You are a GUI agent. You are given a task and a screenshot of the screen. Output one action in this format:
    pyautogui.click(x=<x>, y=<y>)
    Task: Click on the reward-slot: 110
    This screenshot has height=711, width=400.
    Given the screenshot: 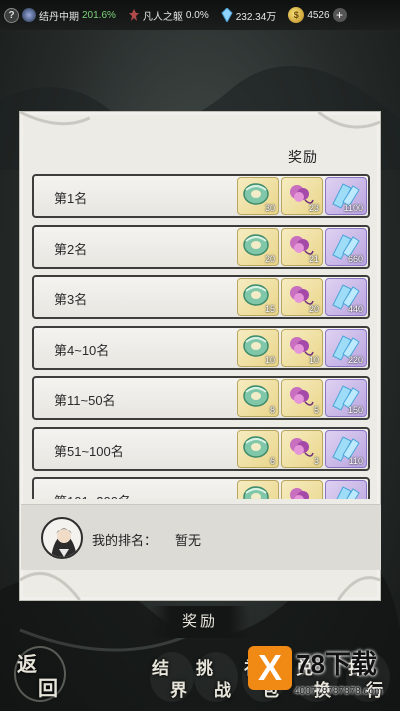 What is the action you would take?
    pyautogui.click(x=346, y=448)
    